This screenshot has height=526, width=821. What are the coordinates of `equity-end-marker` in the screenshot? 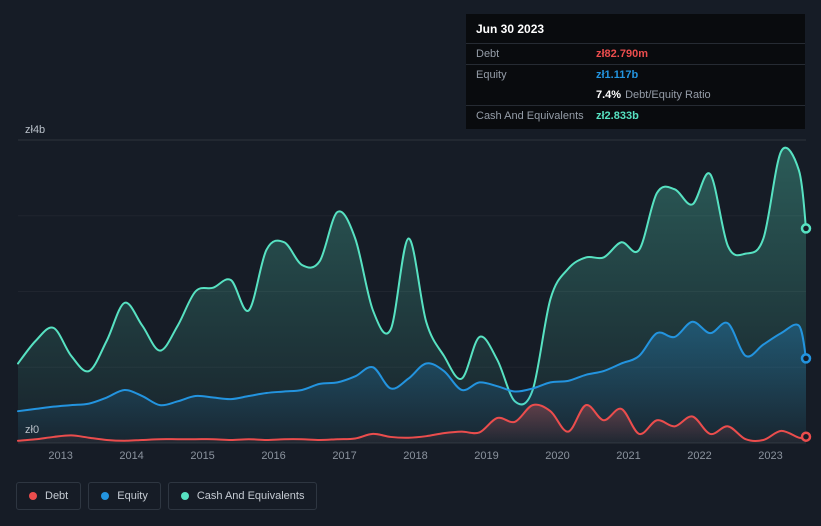 It's located at (806, 358).